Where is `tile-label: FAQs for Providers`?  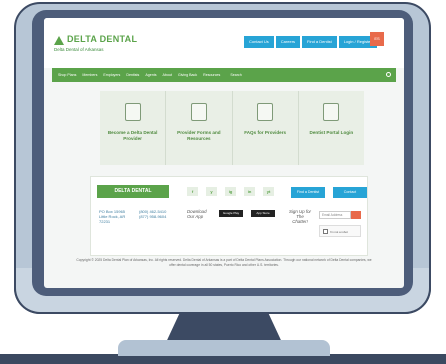 tile-label: FAQs for Providers is located at coordinates (265, 132).